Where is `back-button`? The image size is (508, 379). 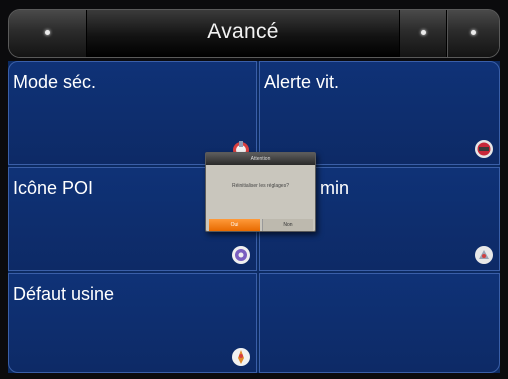
back-button is located at coordinates (48, 33).